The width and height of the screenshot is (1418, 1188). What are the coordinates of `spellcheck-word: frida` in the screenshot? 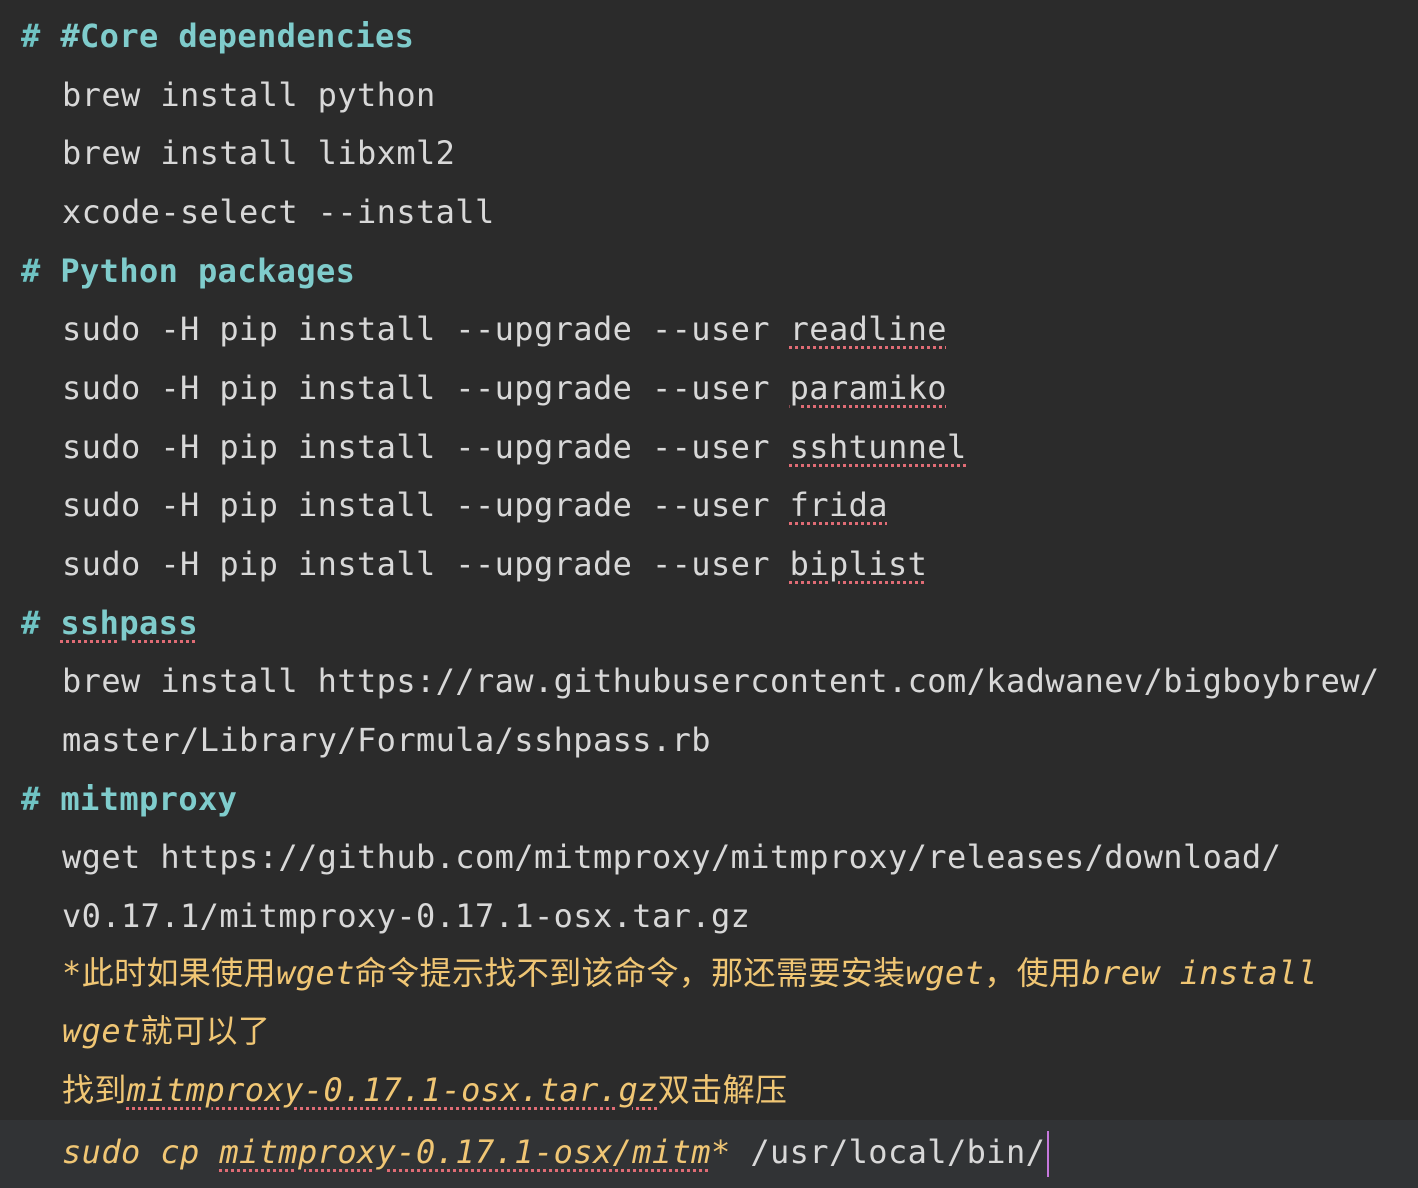 It's located at (838, 505).